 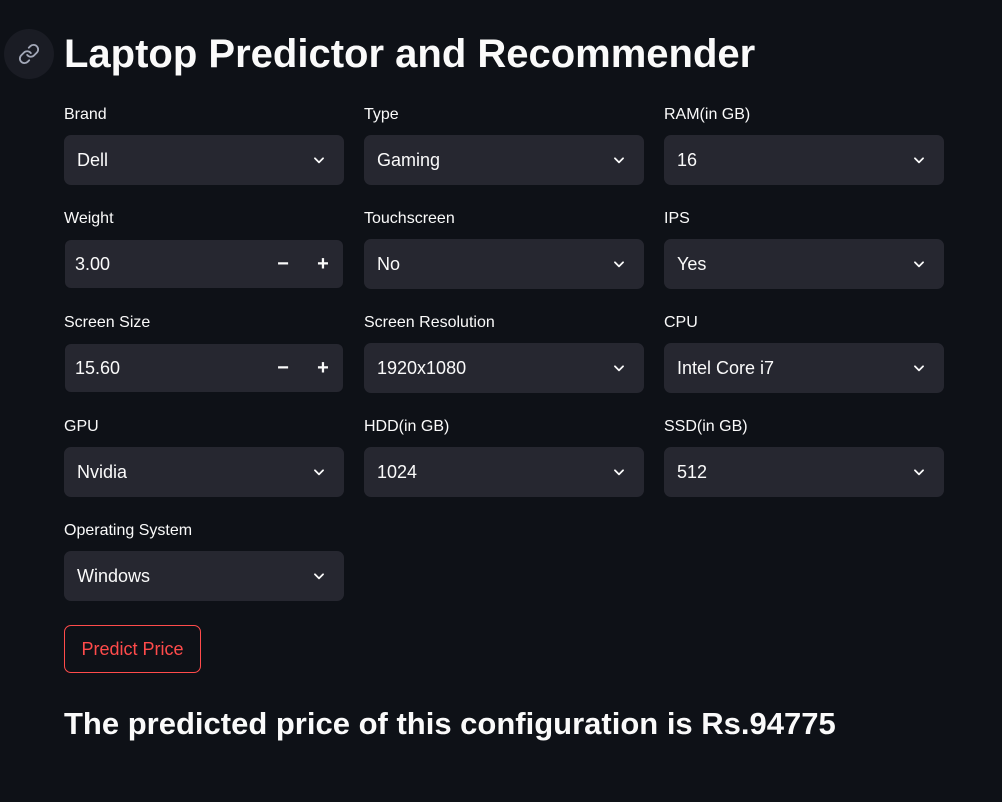 What do you see at coordinates (169, 264) in the screenshot?
I see `weight-input` at bounding box center [169, 264].